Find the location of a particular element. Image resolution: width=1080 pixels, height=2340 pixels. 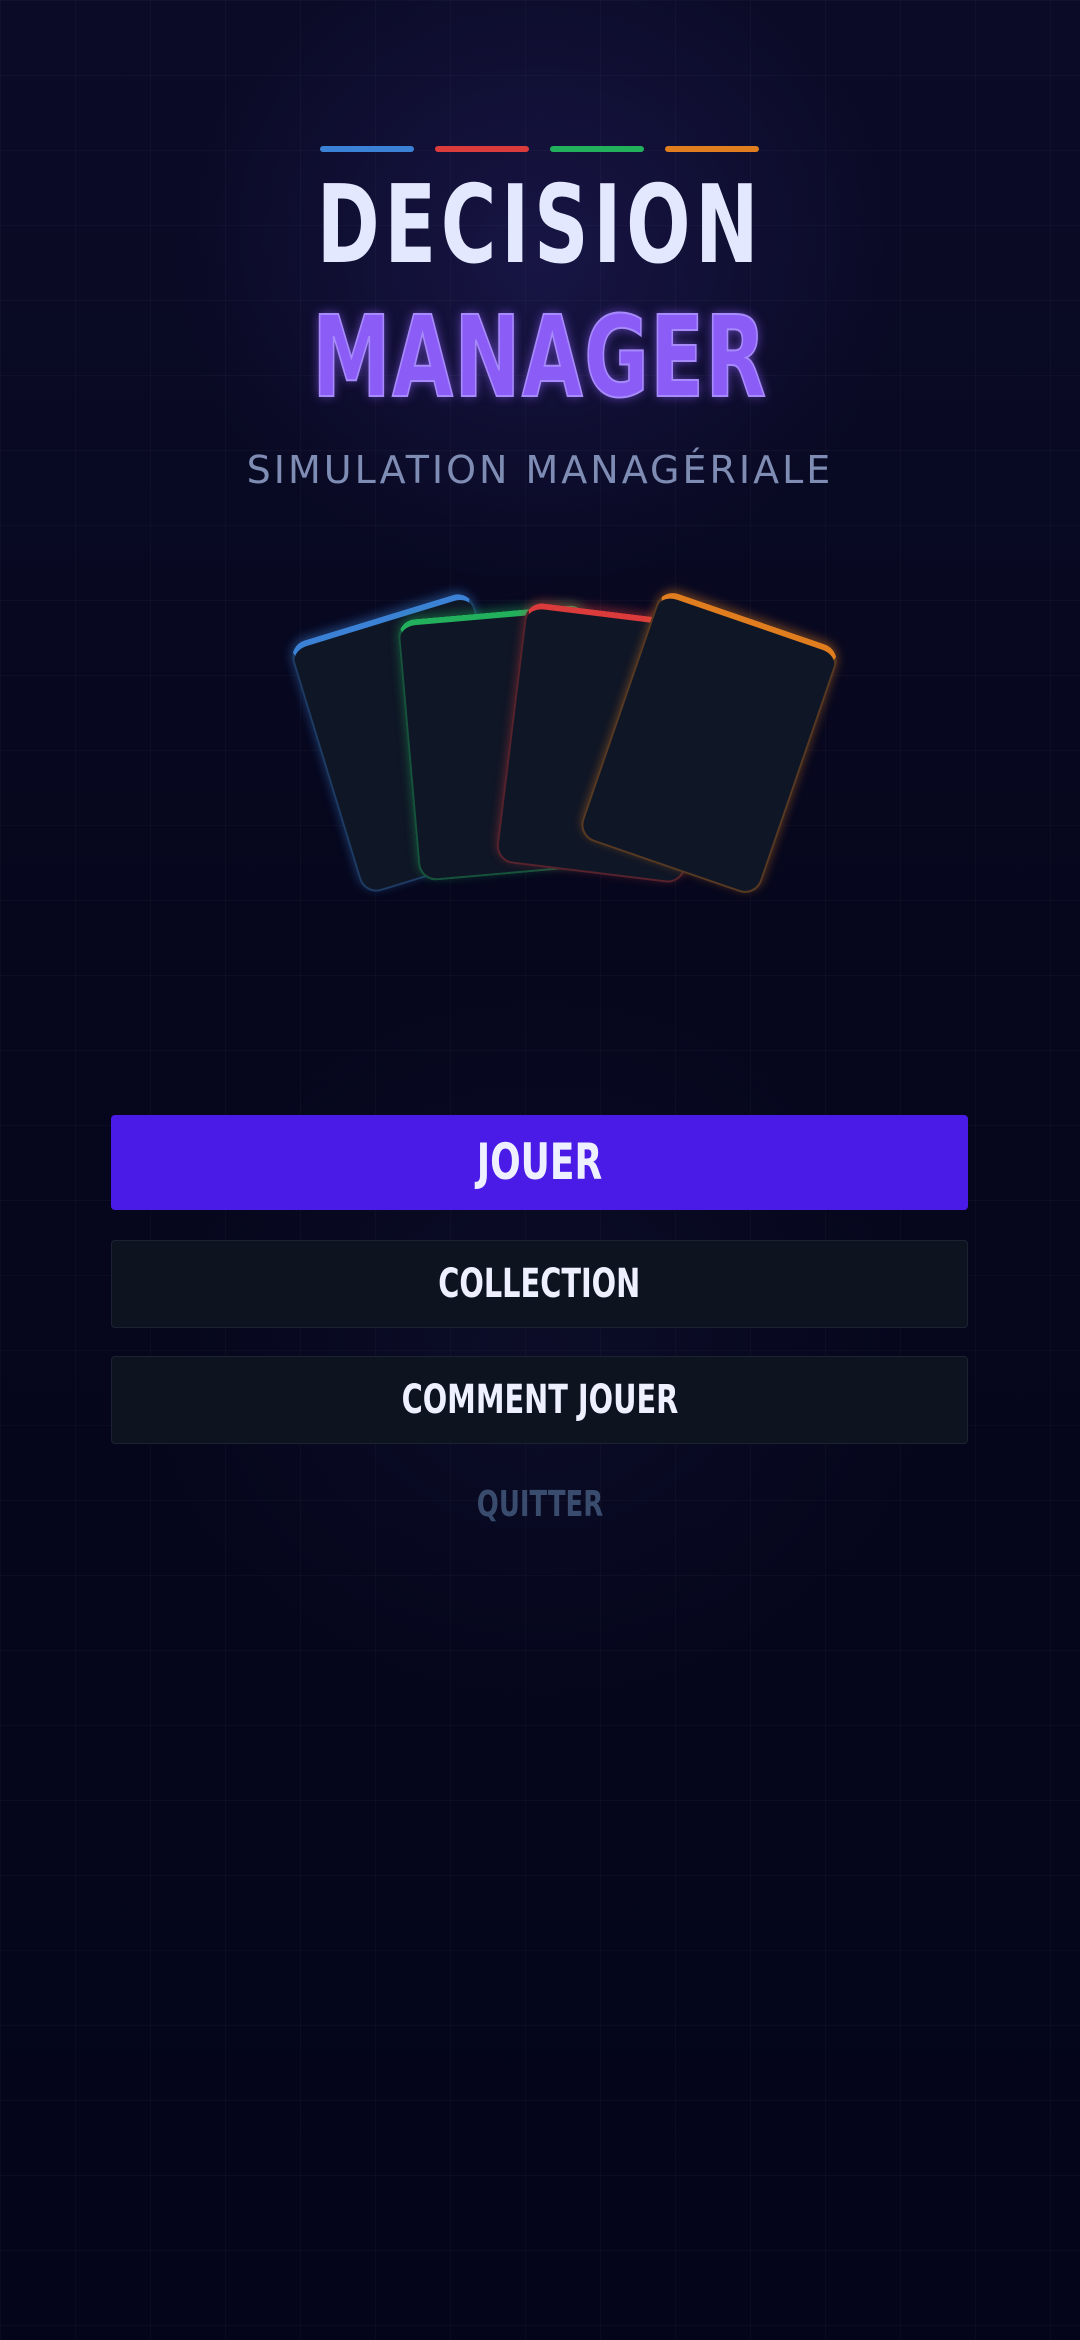

quit-button-label: QUITTER is located at coordinates (540, 1504).